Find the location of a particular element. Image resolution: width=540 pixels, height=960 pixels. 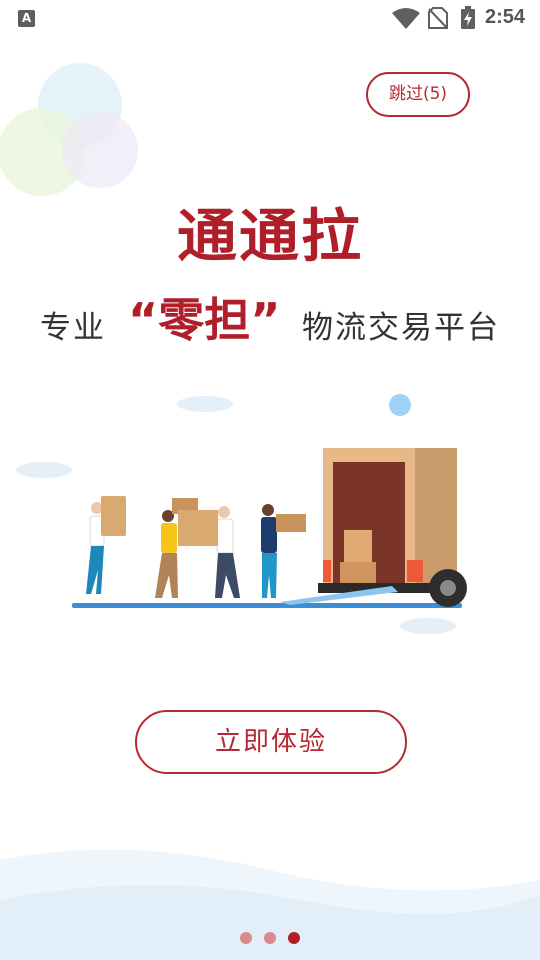

notification-a-icon: A is located at coordinates (26, 18).